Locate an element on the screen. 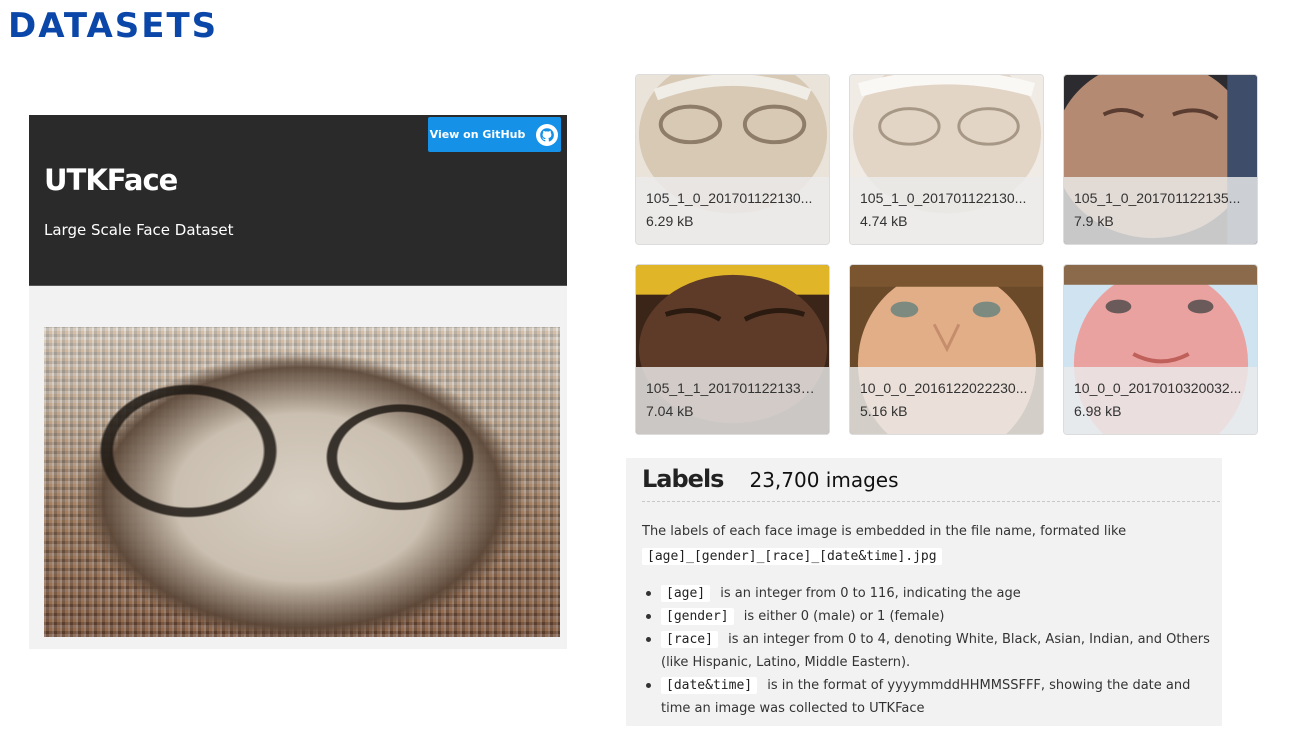  sample-card: 10_0_0_2017010320032... 6.98 kB is located at coordinates (1160, 349).